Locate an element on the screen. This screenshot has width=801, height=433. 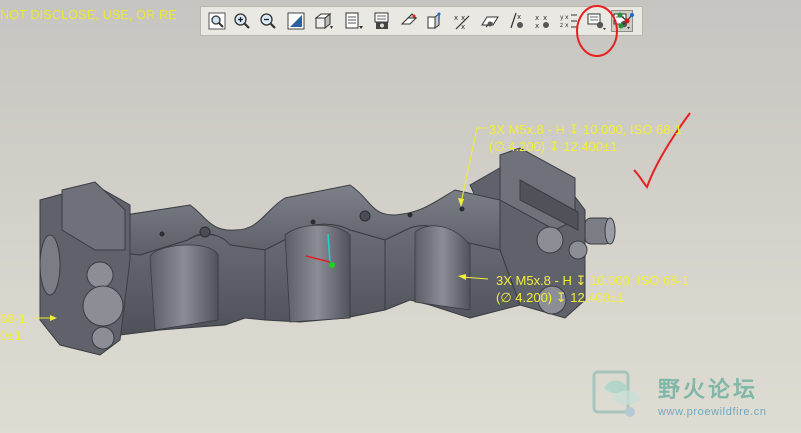
forum-logo-icon is located at coordinates (617, 393).